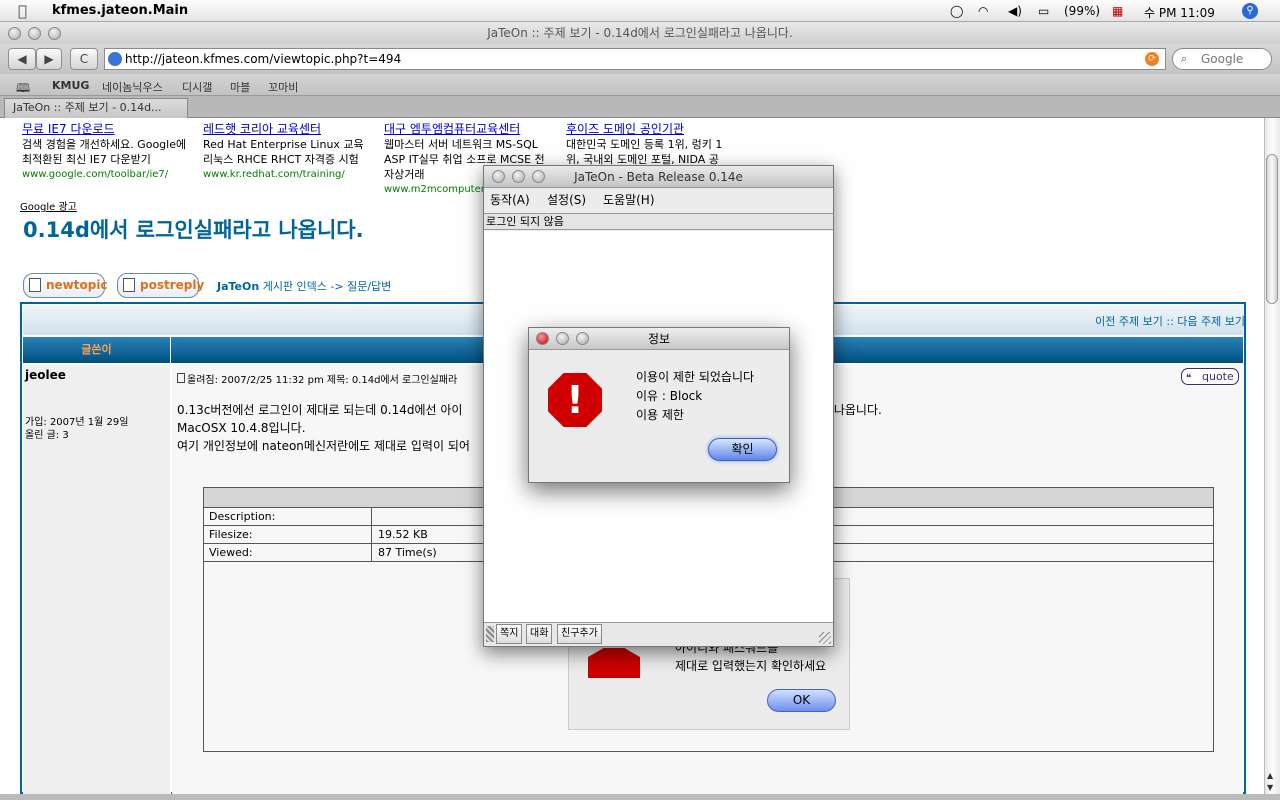 The height and width of the screenshot is (800, 1280). What do you see at coordinates (542, 338) in the screenshot?
I see `dialog-close-button` at bounding box center [542, 338].